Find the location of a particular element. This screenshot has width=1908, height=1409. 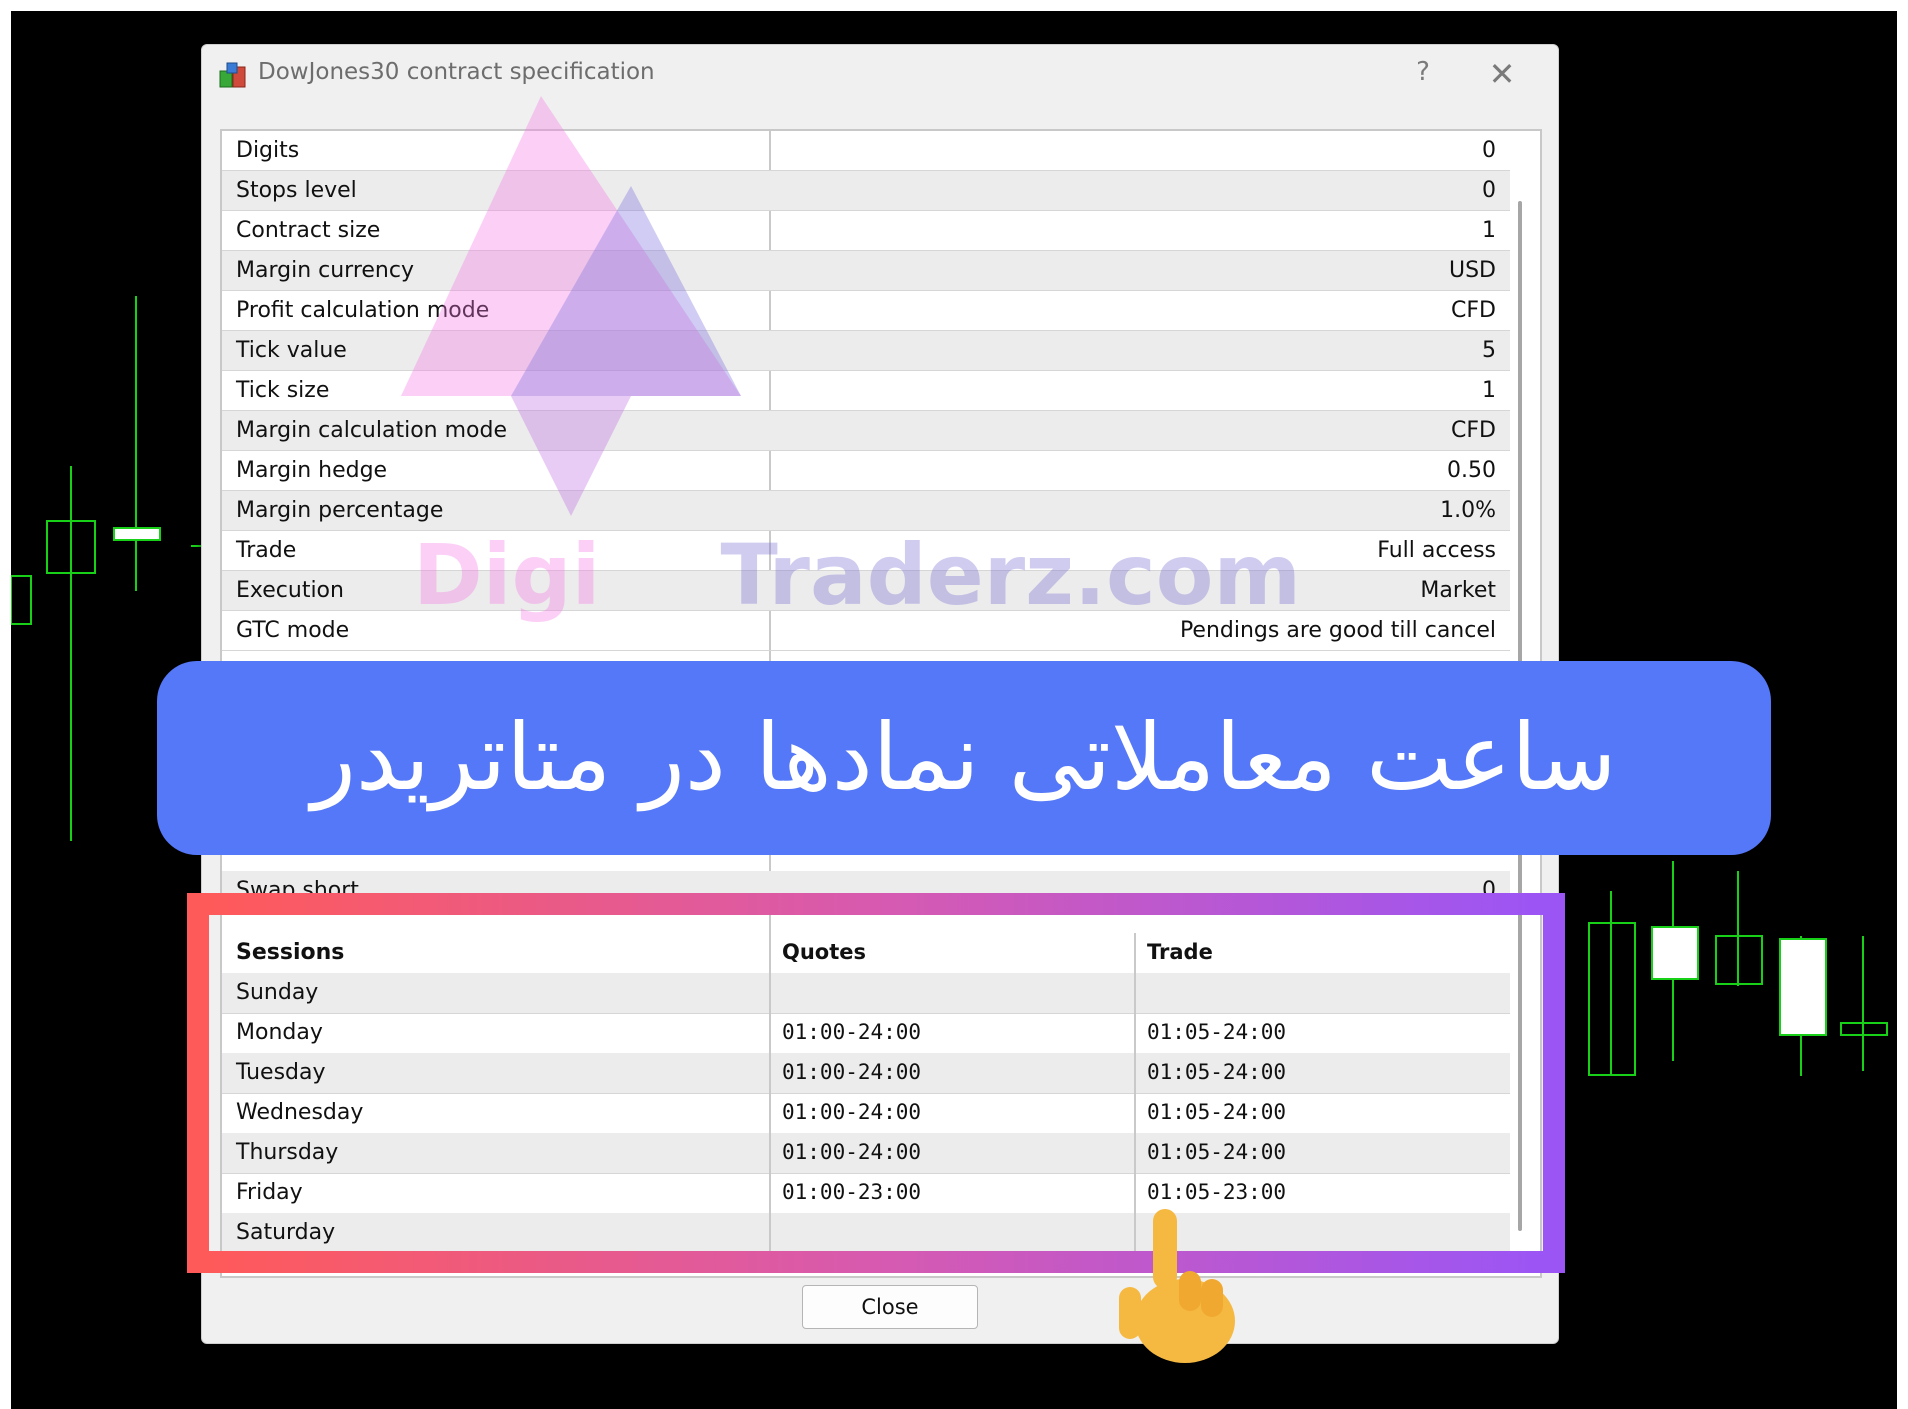

help-button: ? is located at coordinates (1423, 72).